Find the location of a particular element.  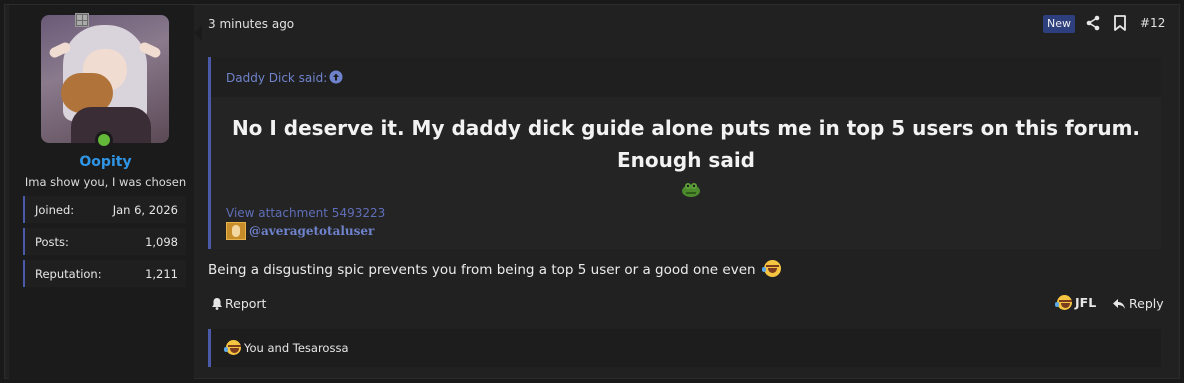

share-icon is located at coordinates (1093, 23).